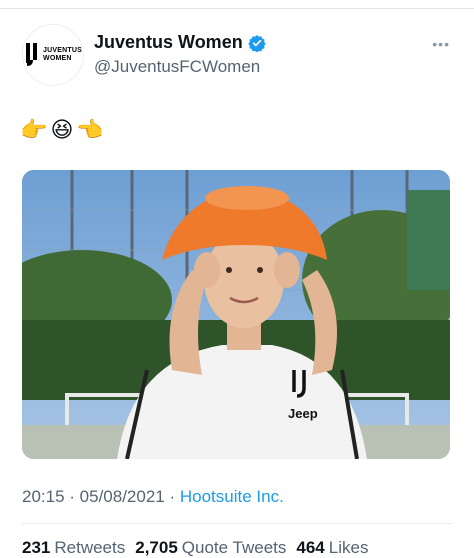 Image resolution: width=474 pixels, height=558 pixels. Describe the element at coordinates (257, 43) in the screenshot. I see `verified-badge-icon` at that location.